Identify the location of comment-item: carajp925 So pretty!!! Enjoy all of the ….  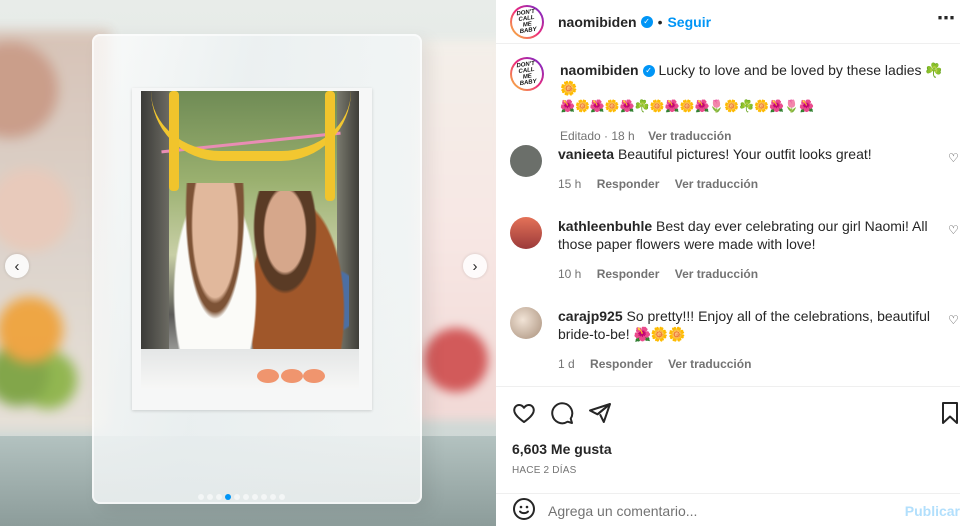
(735, 340).